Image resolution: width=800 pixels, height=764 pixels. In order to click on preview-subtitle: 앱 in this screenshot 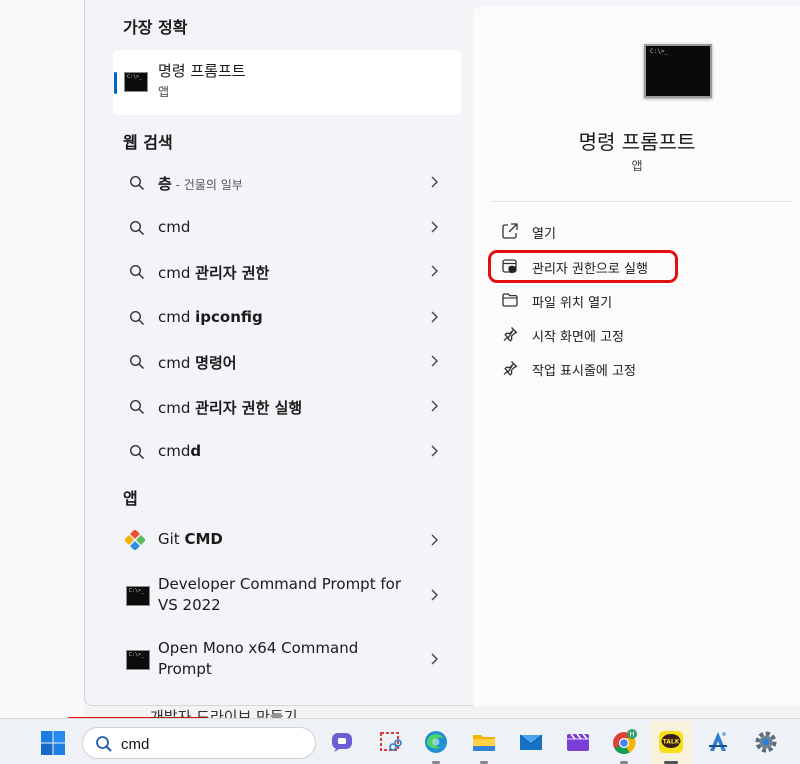, I will do `click(637, 166)`.